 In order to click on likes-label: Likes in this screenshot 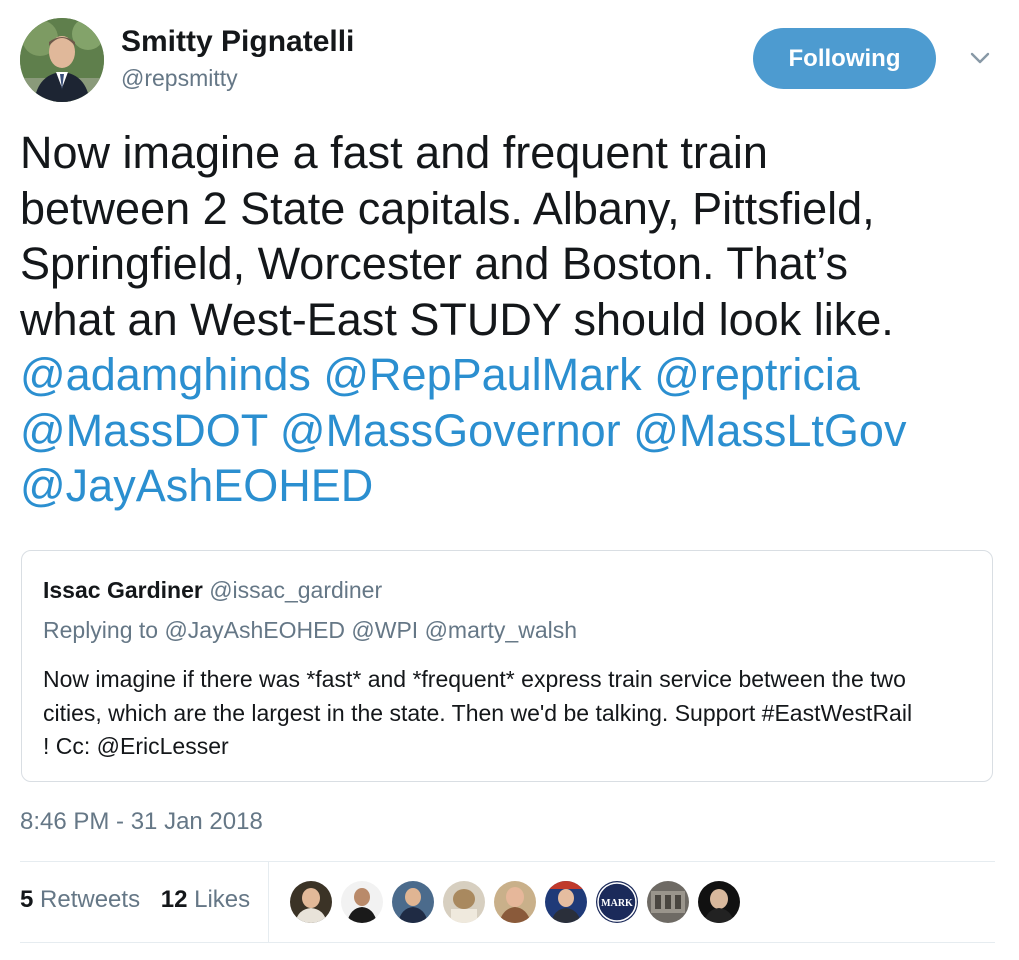, I will do `click(222, 899)`.